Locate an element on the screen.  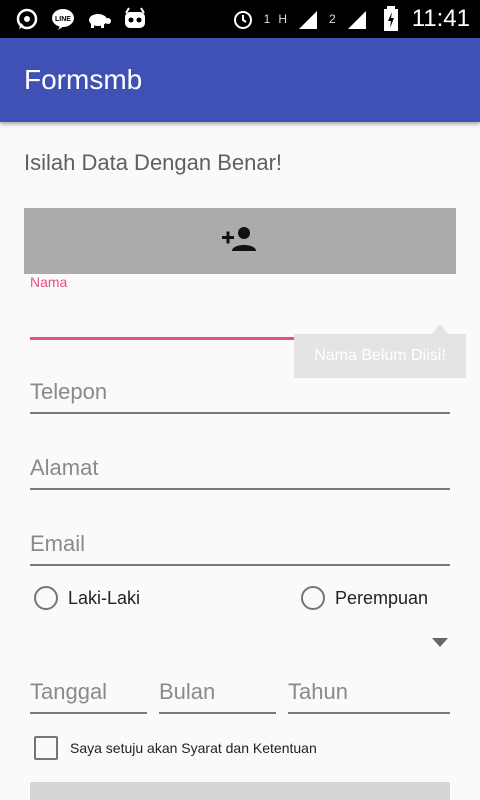
agree-checkbox-row: Saya setuju akan Syarat dan Ketentuan is located at coordinates (175, 748).